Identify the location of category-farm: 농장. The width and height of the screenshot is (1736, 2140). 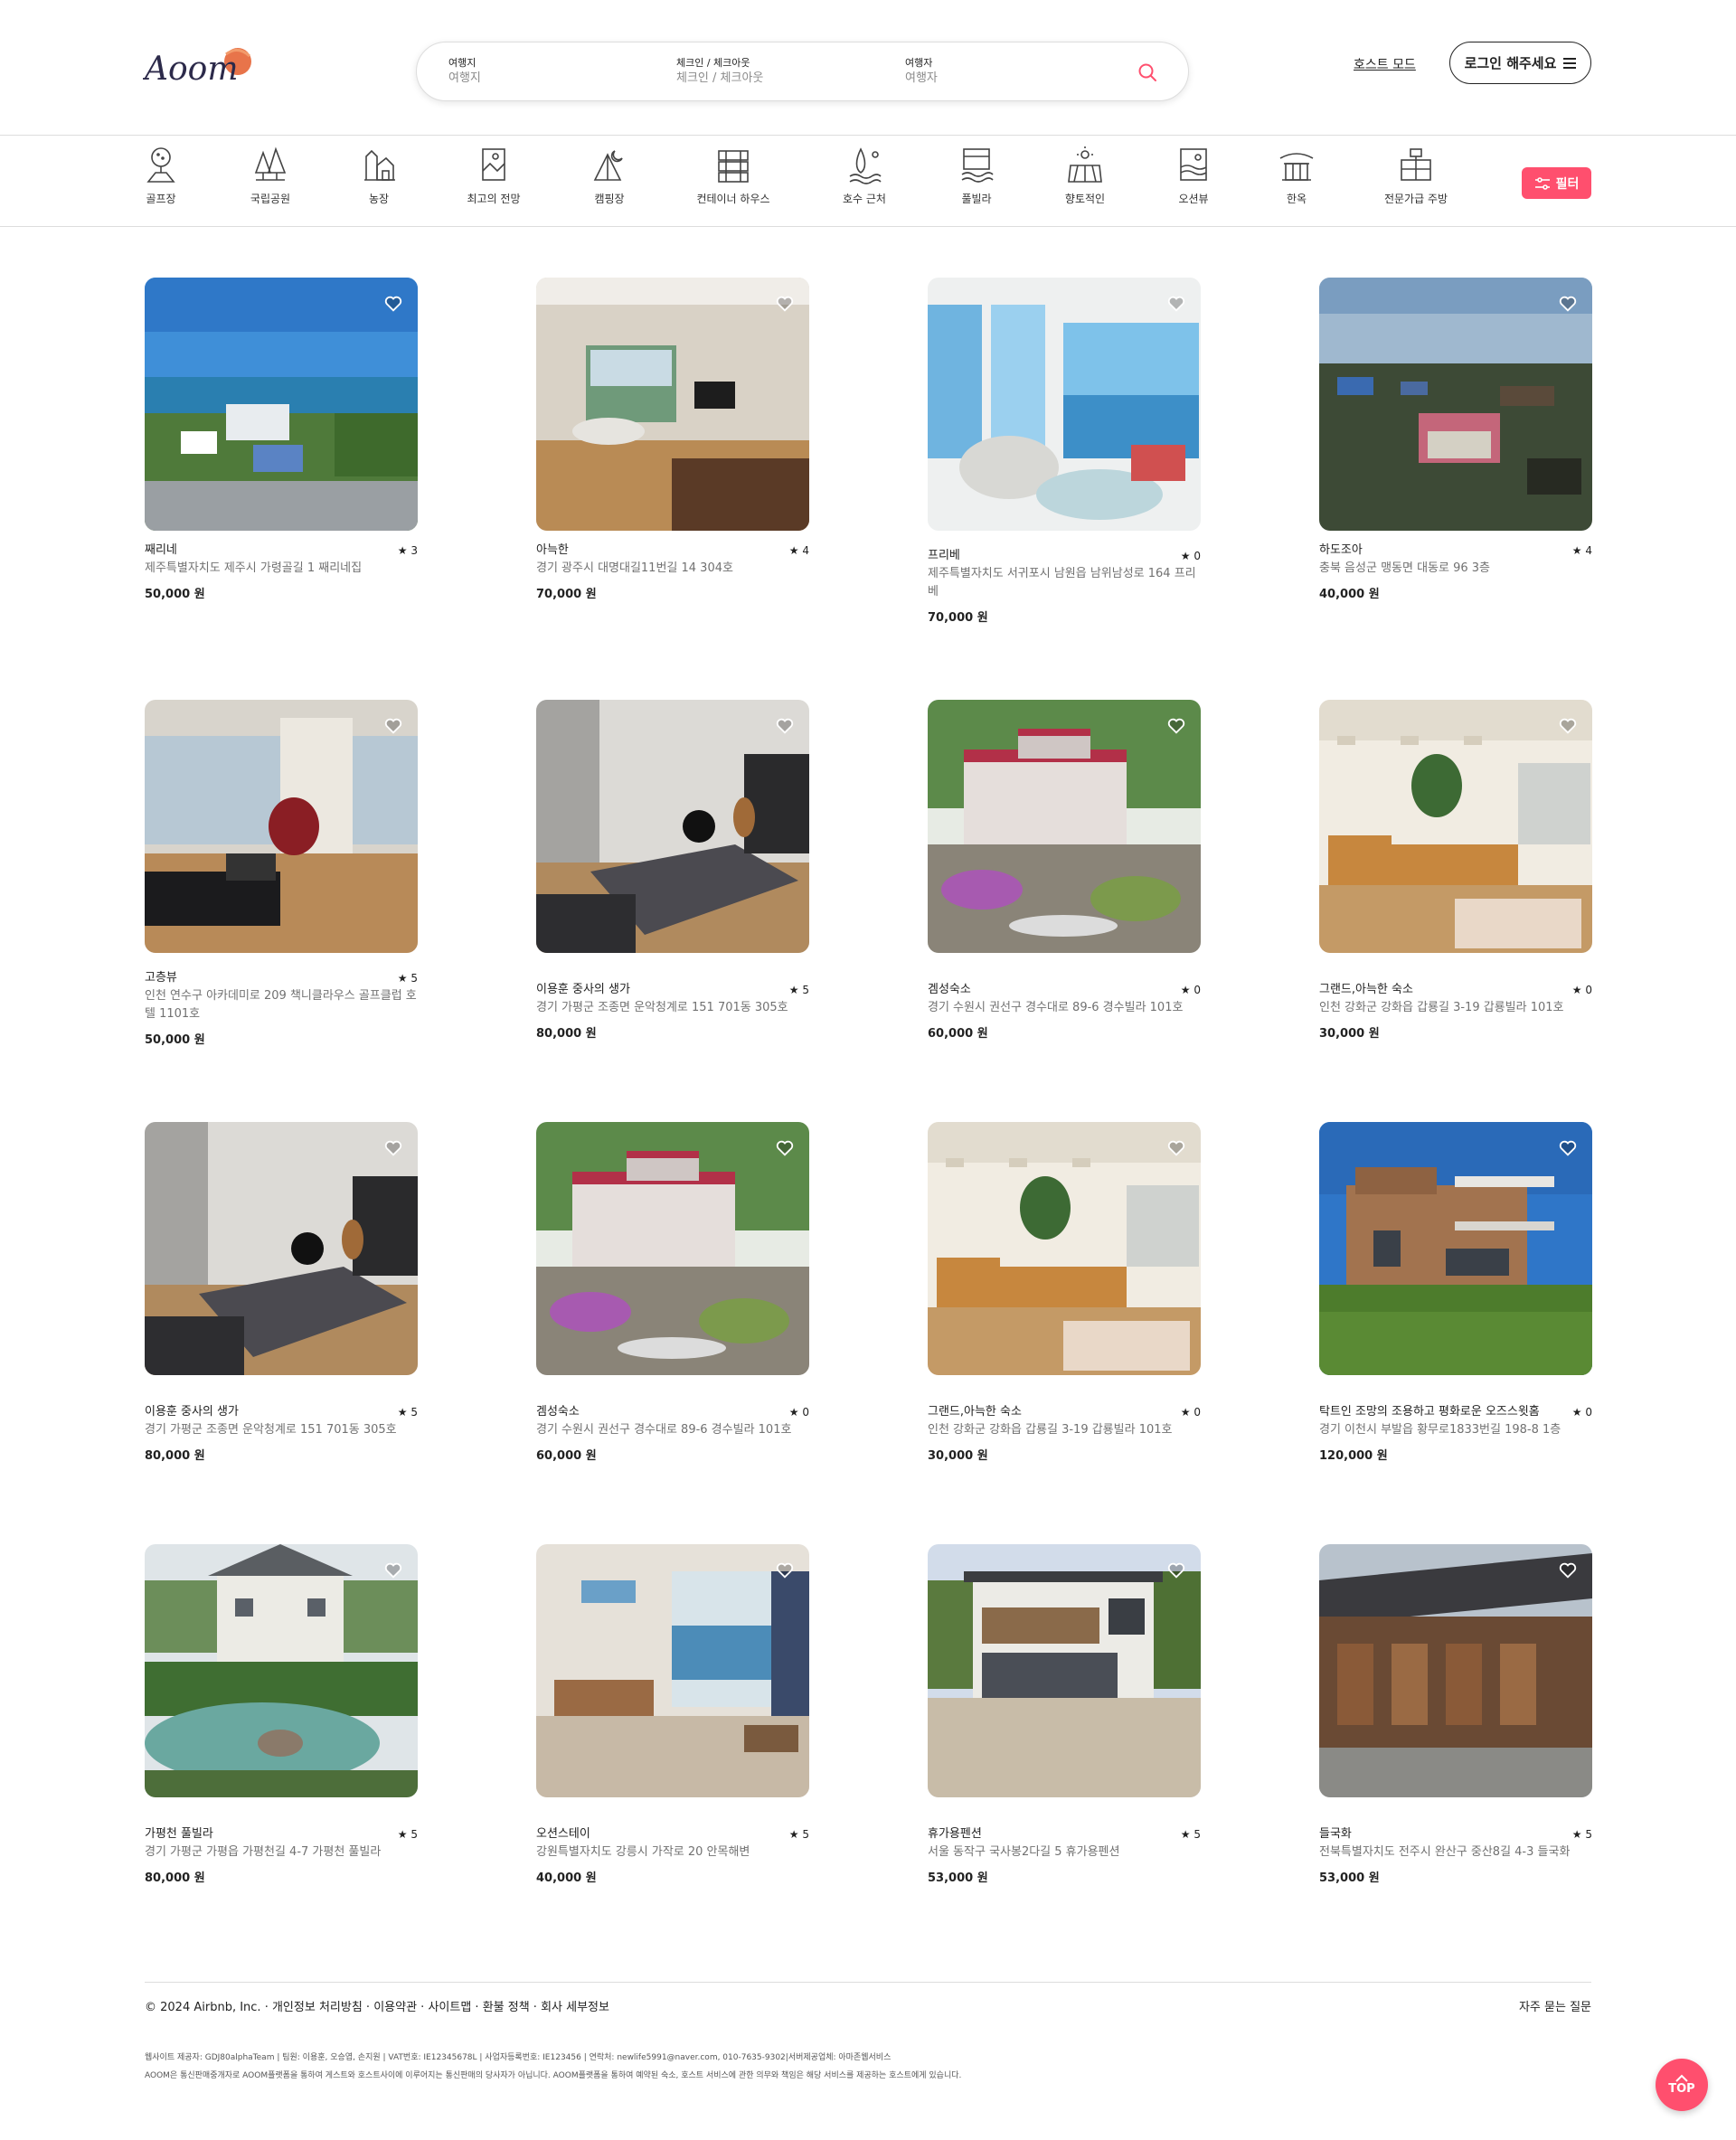
(379, 176).